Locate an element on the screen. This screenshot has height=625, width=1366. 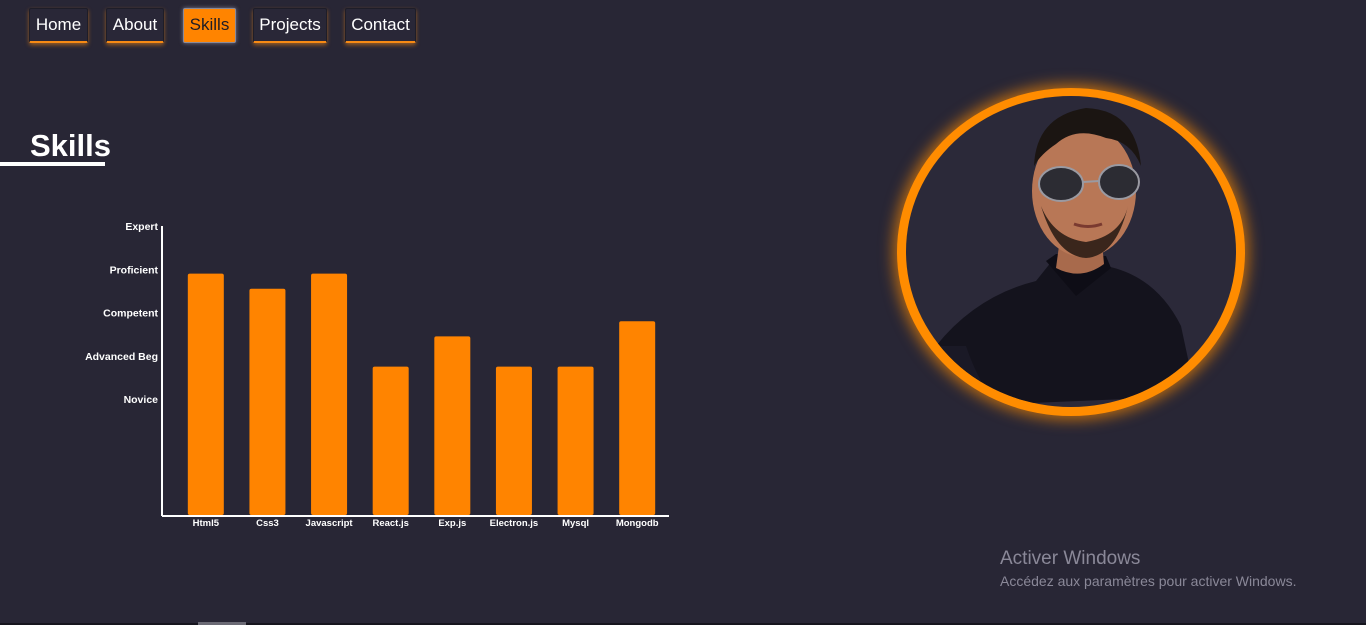
bar-react-js is located at coordinates (390, 440).